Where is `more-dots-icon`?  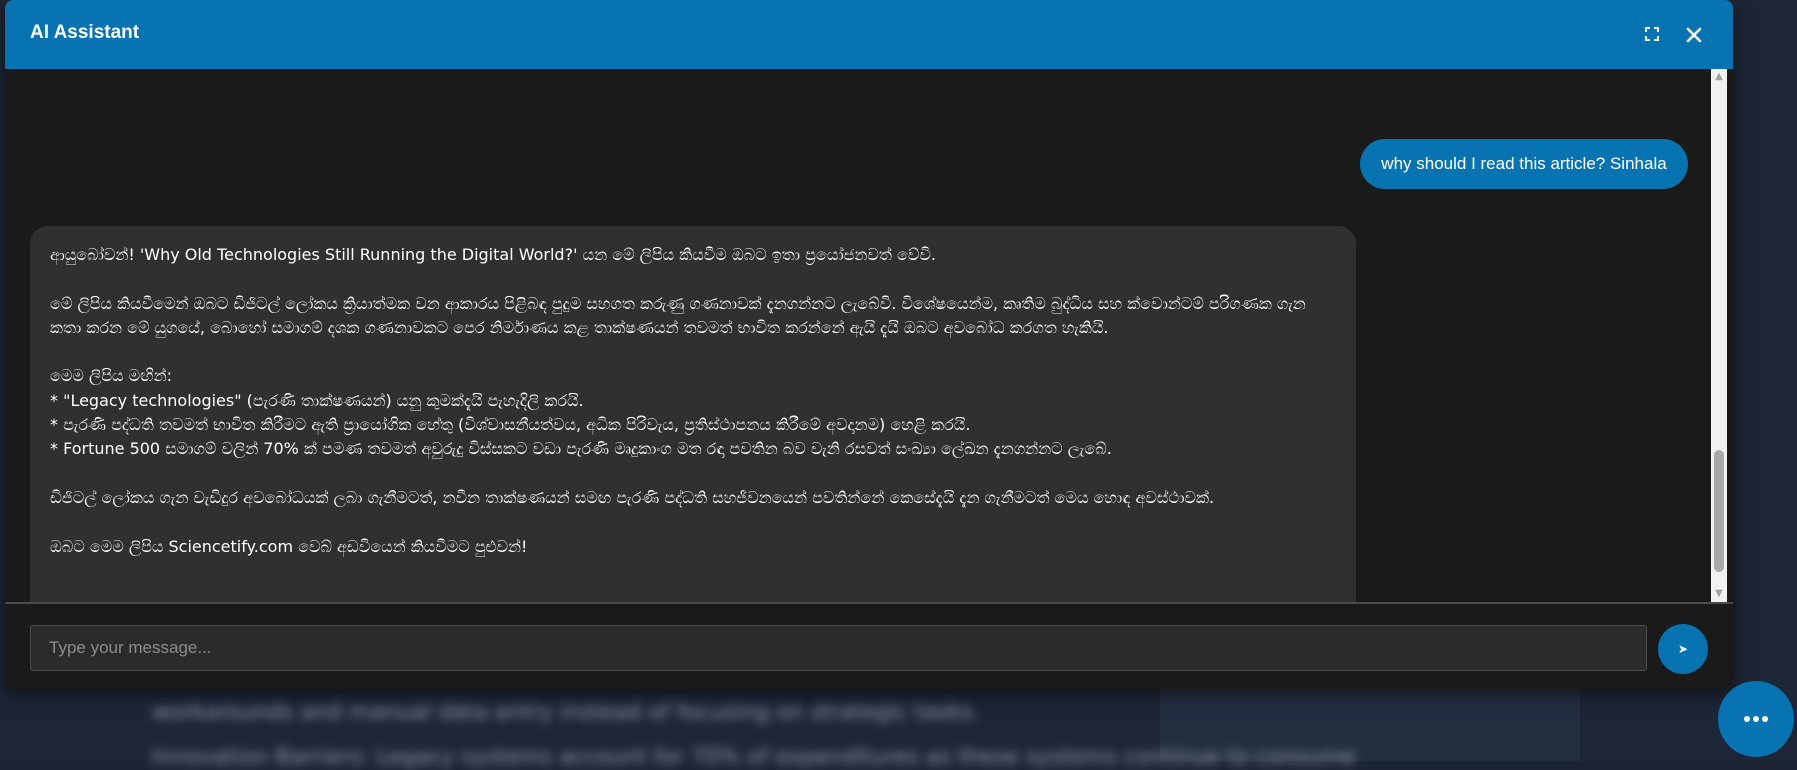 more-dots-icon is located at coordinates (1756, 719).